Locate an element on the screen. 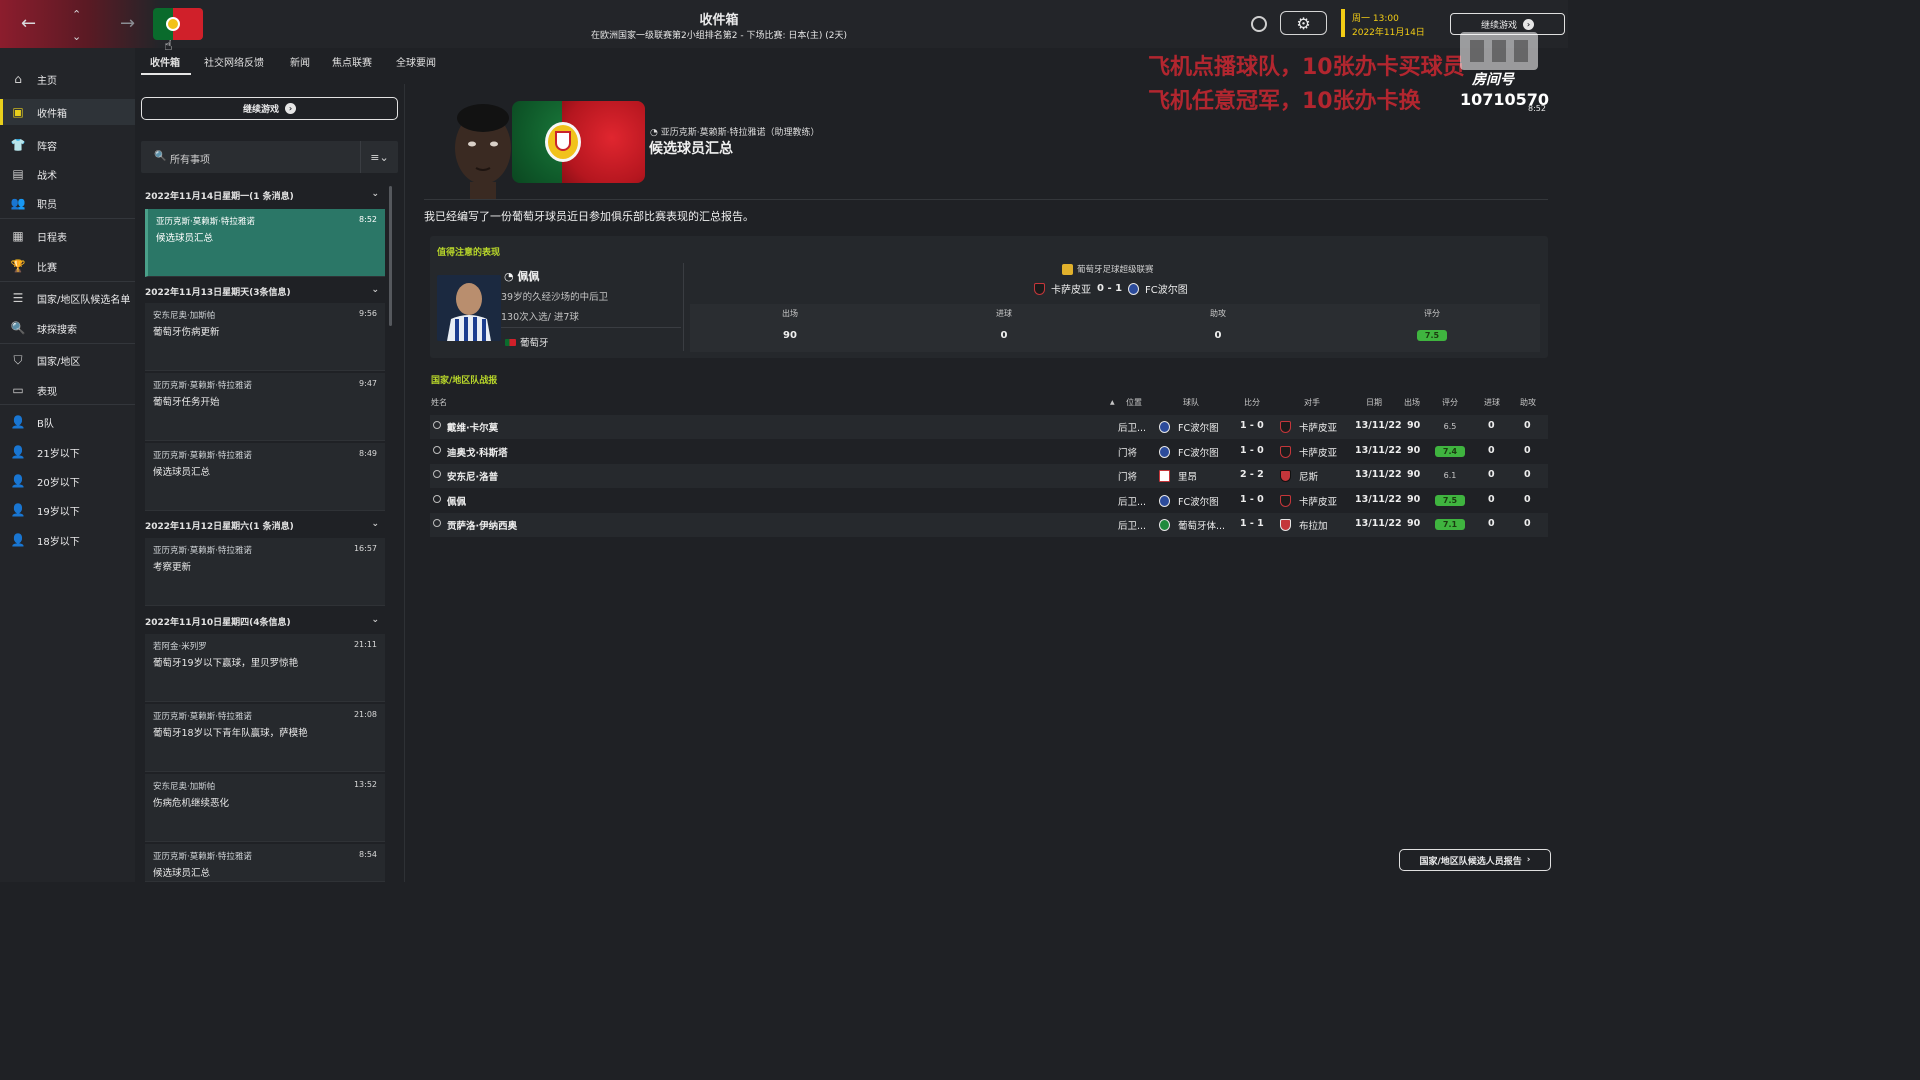  history-down-icon: ⌄ is located at coordinates (76, 37).